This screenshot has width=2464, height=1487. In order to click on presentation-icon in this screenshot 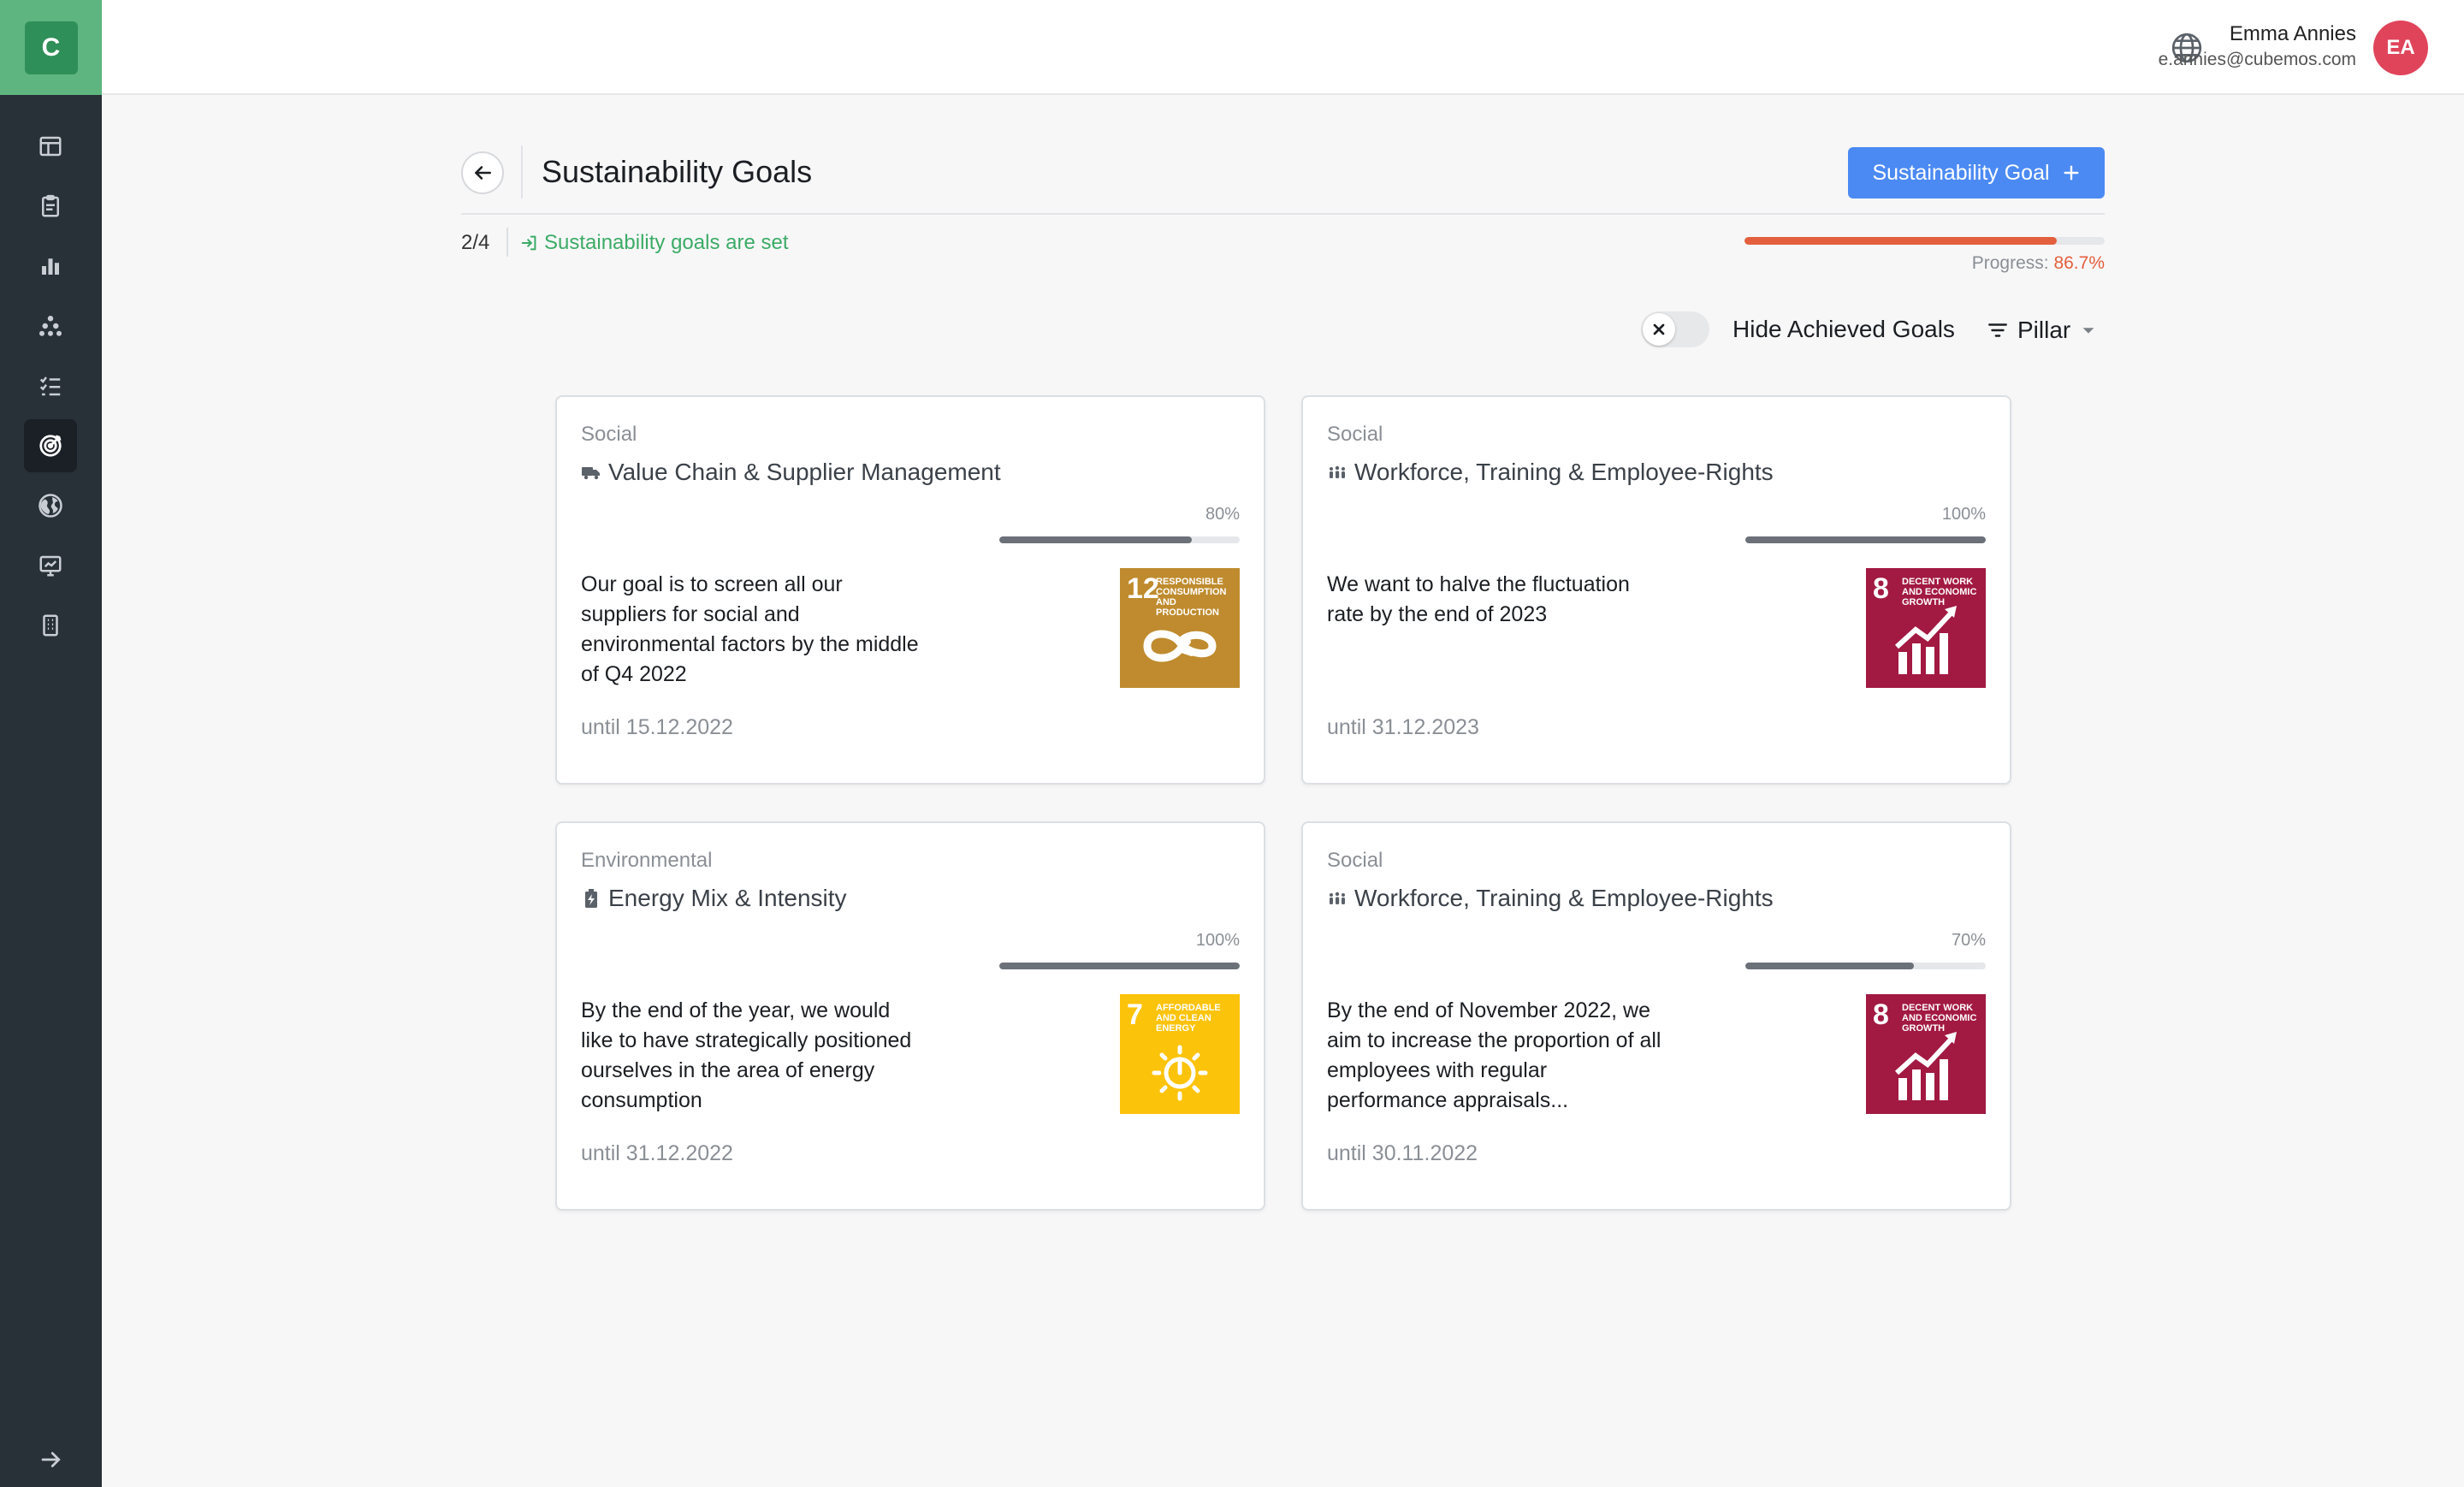, I will do `click(50, 565)`.